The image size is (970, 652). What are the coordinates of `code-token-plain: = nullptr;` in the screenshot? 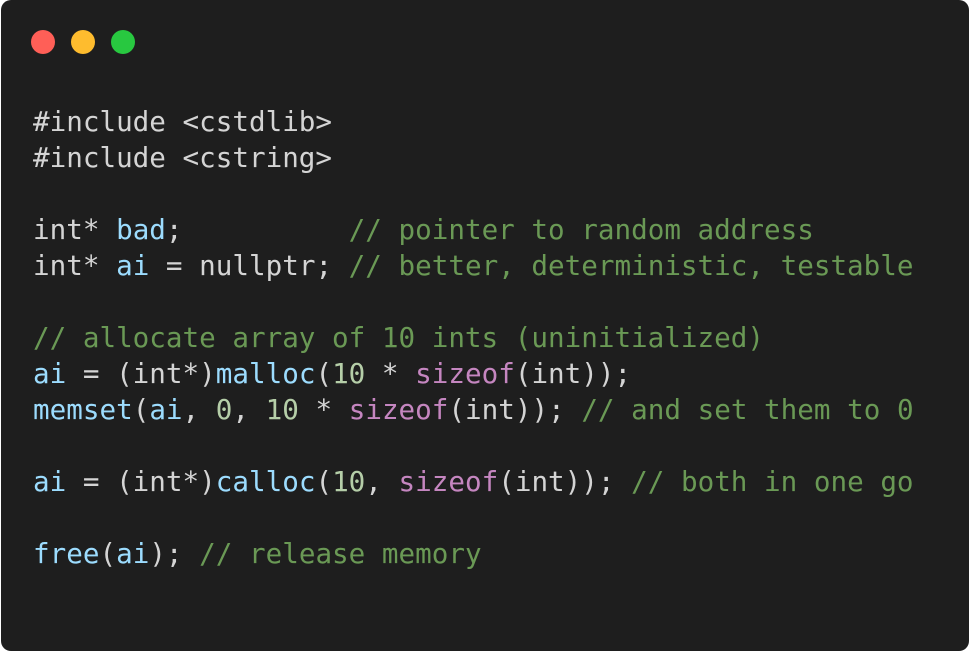 It's located at (249, 265).